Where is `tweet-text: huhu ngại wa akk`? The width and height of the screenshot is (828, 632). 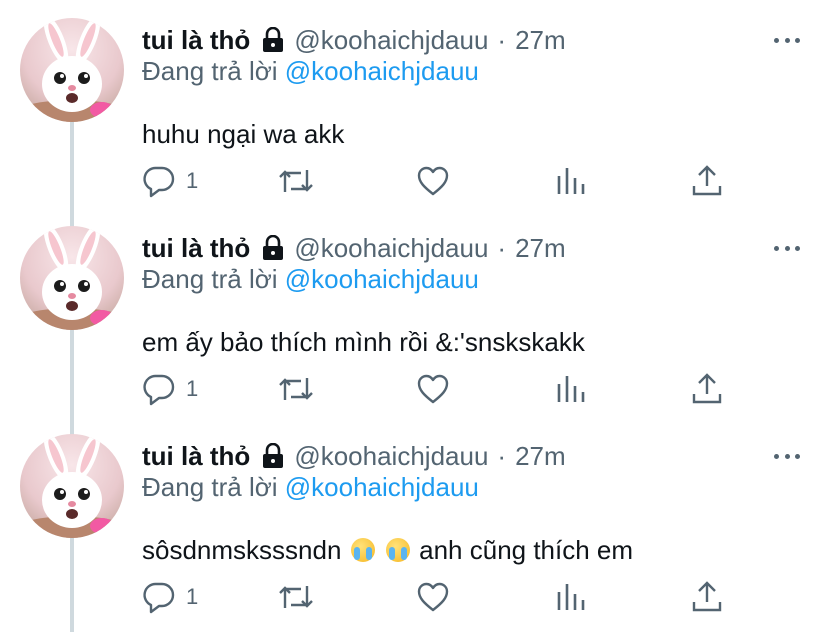
tweet-text: huhu ngại wa akk is located at coordinates (243, 134).